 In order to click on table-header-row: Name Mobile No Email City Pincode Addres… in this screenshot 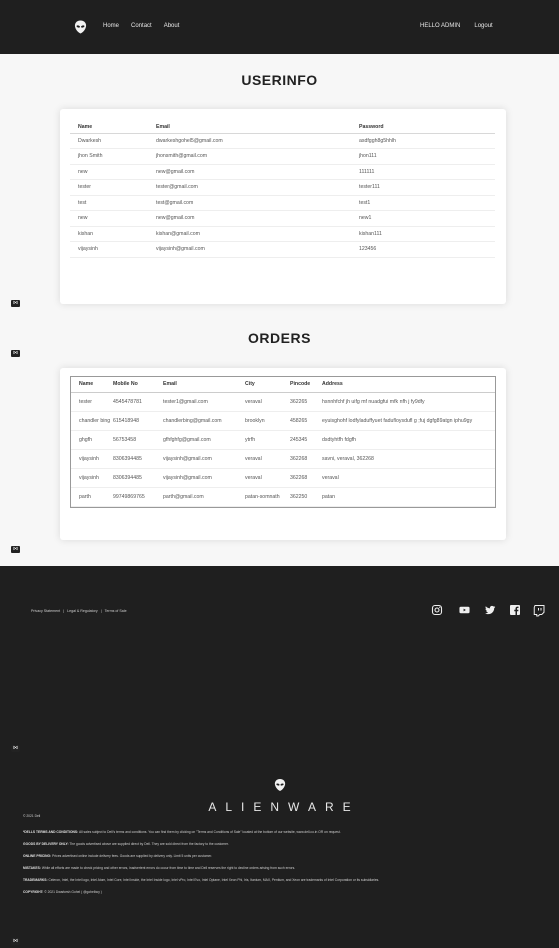, I will do `click(283, 385)`.